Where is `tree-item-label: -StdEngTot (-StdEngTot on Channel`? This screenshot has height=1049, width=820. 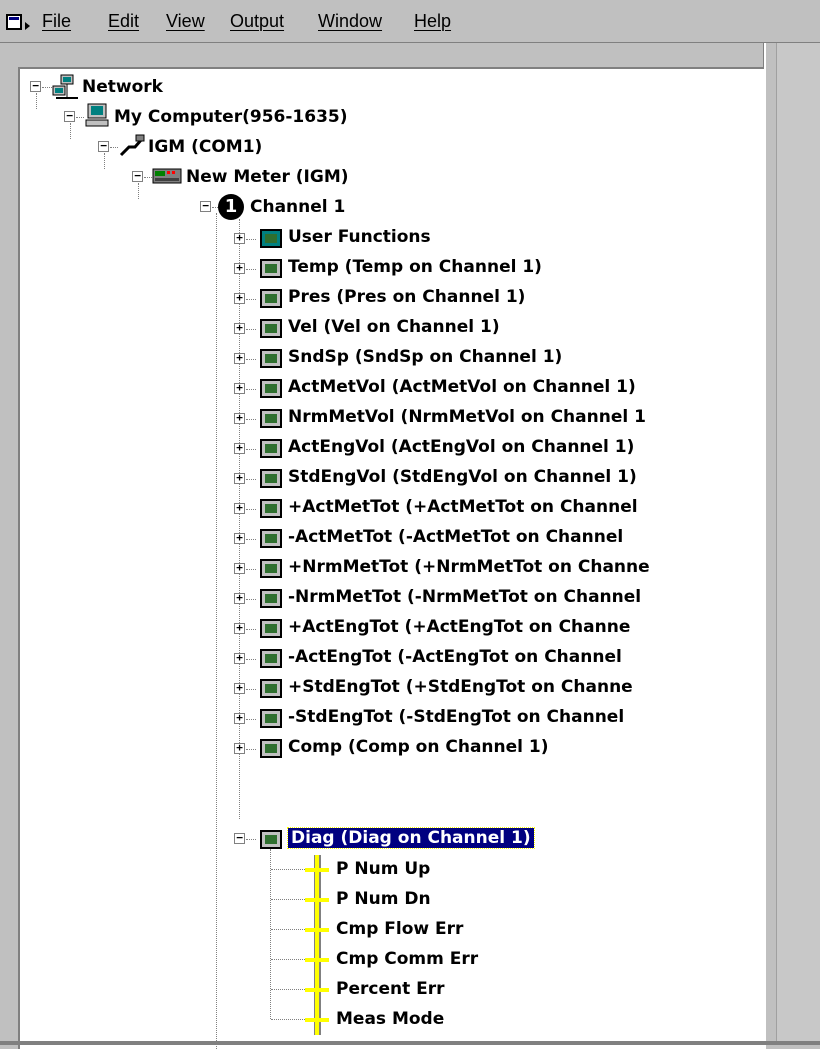
tree-item-label: -StdEngTot (-StdEngTot on Channel is located at coordinates (456, 717).